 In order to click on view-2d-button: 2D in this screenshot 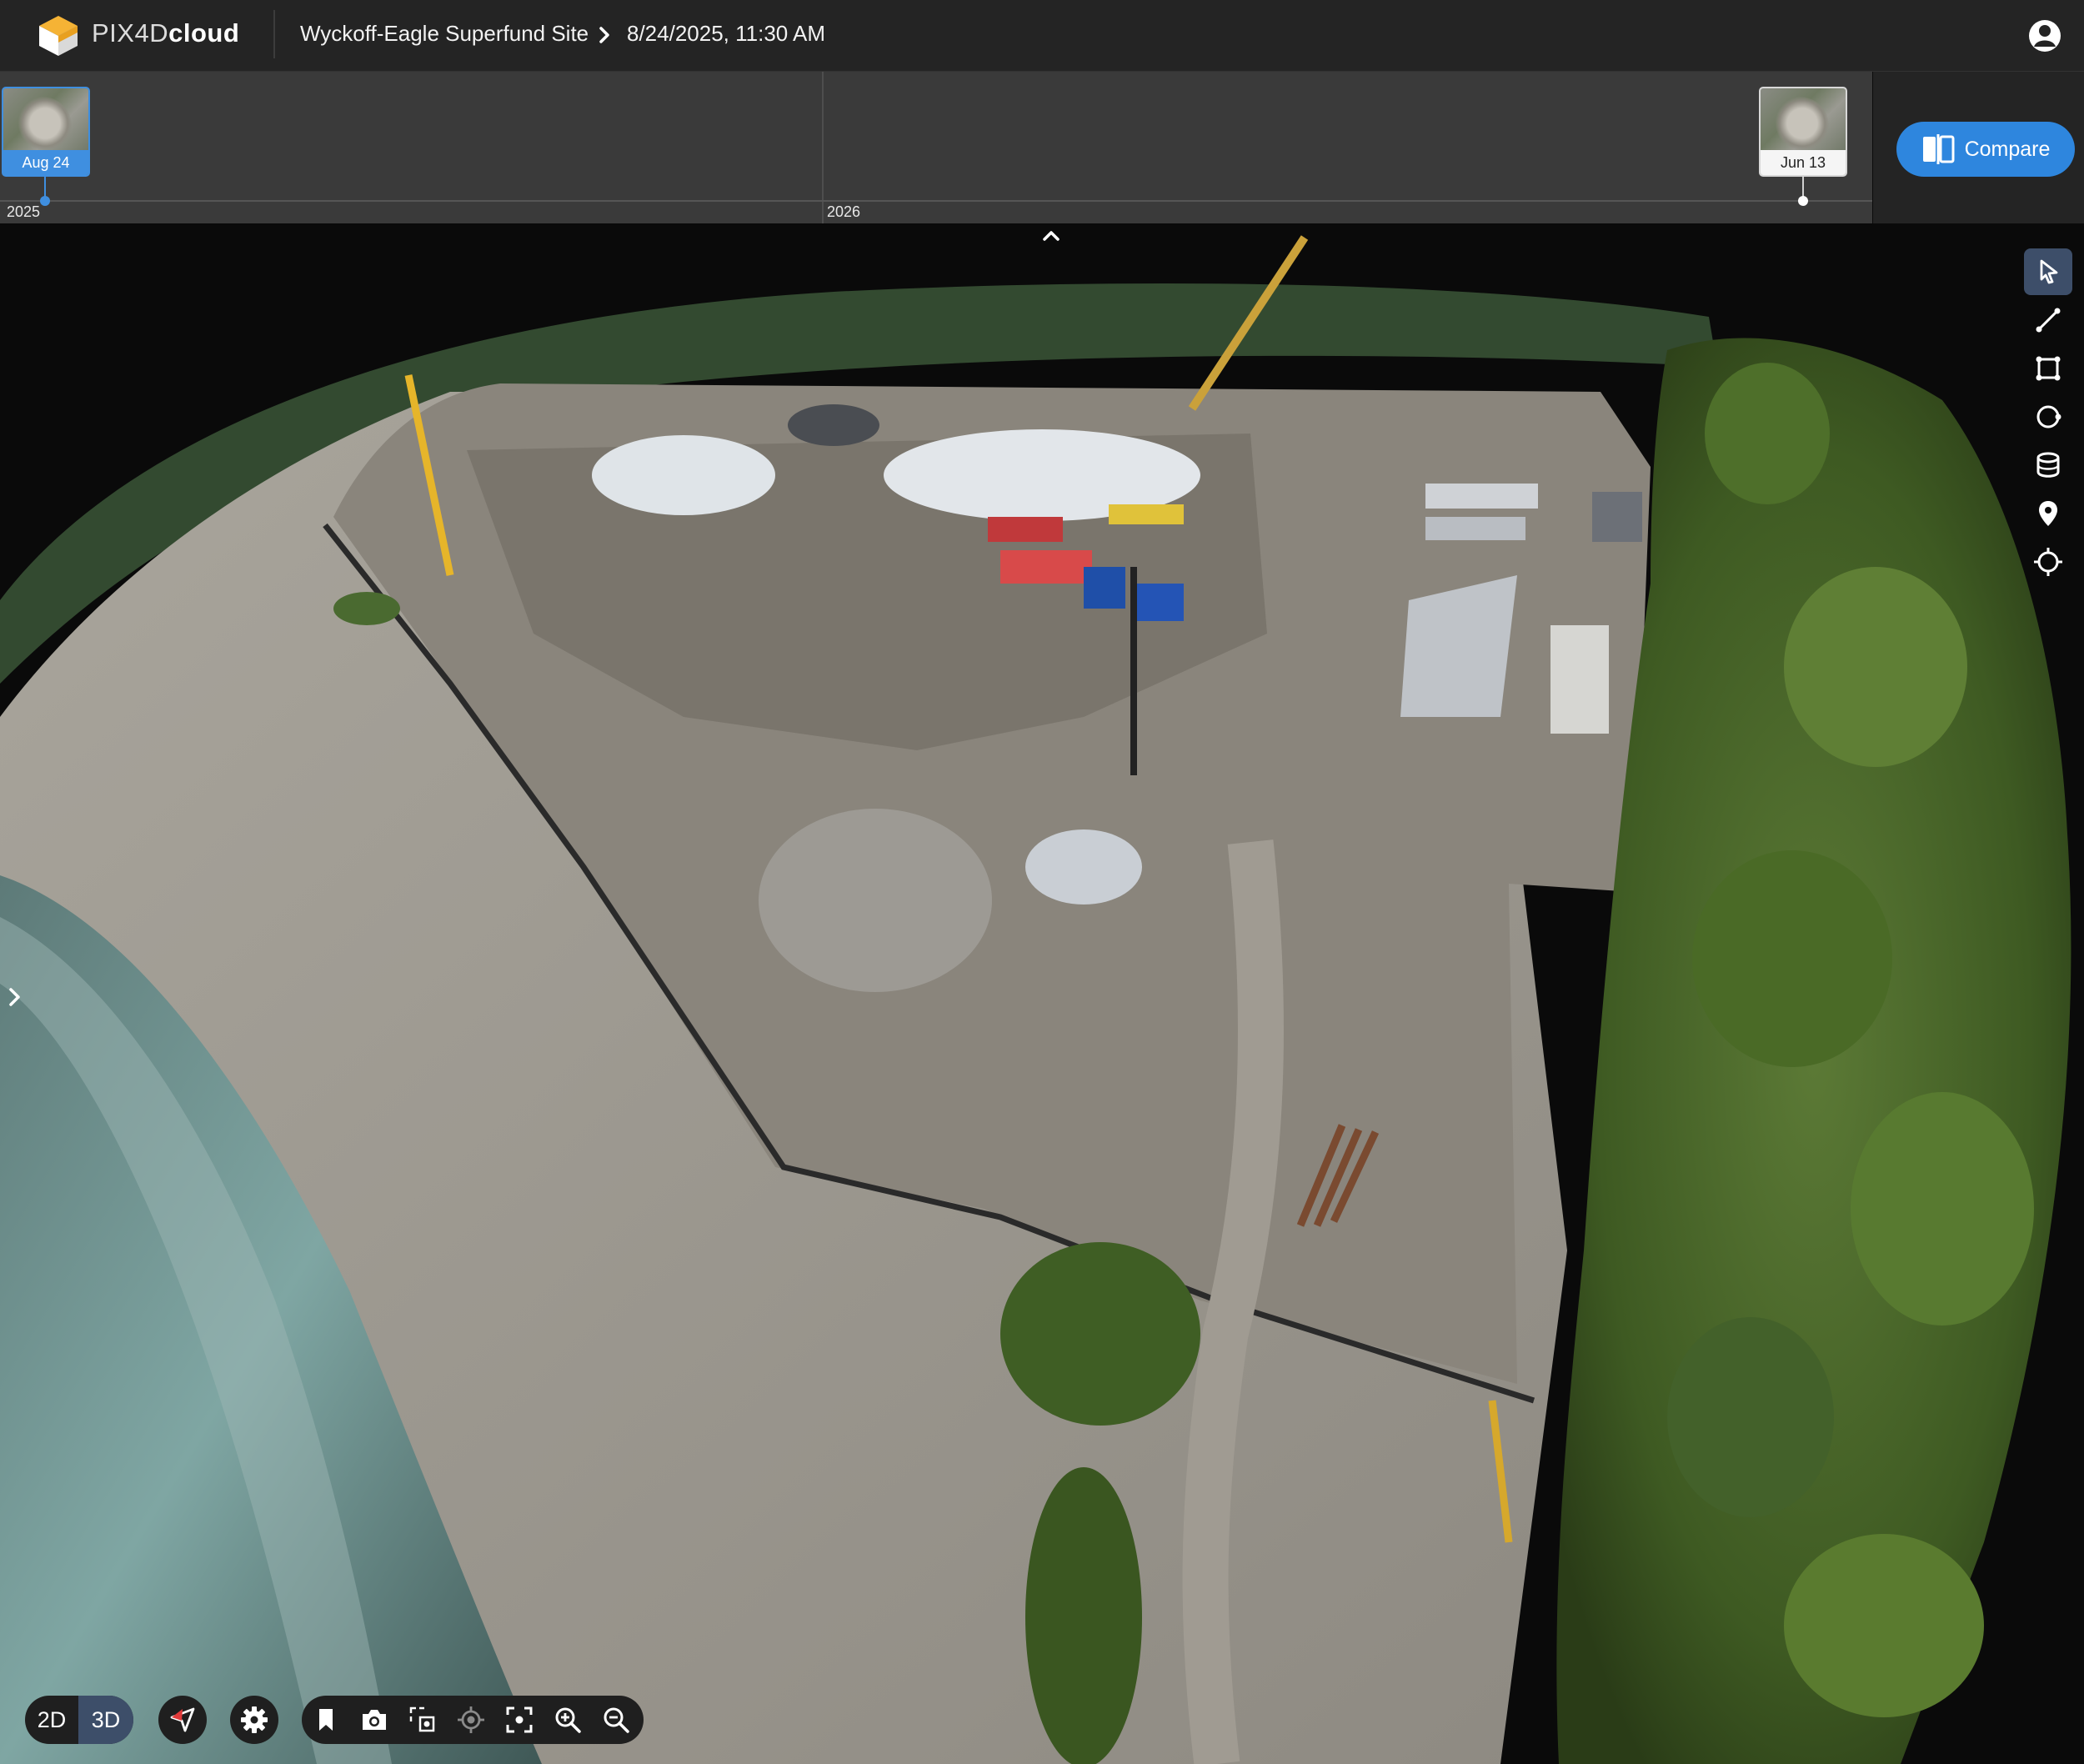, I will do `click(51, 1720)`.